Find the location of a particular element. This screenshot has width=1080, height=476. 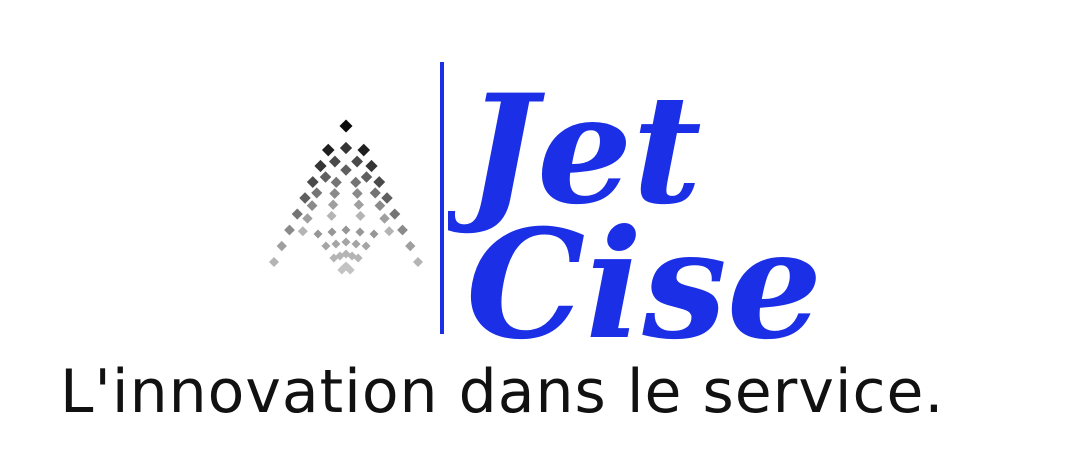

brand-divider is located at coordinates (442, 198).